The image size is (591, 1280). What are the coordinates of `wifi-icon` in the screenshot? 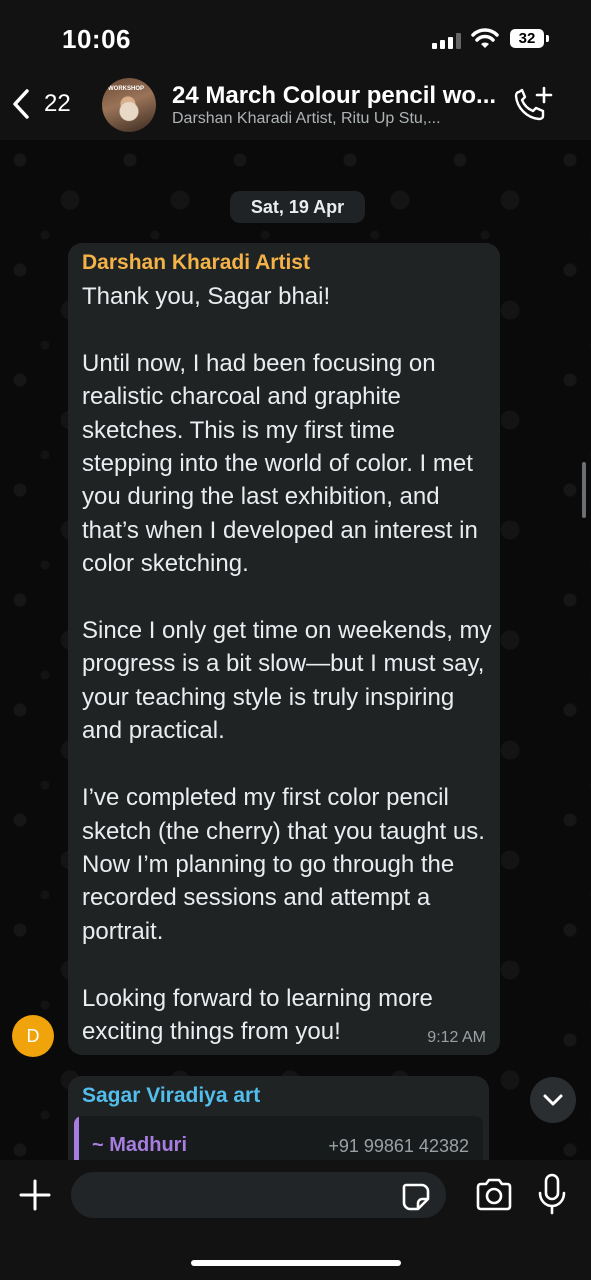 It's located at (485, 38).